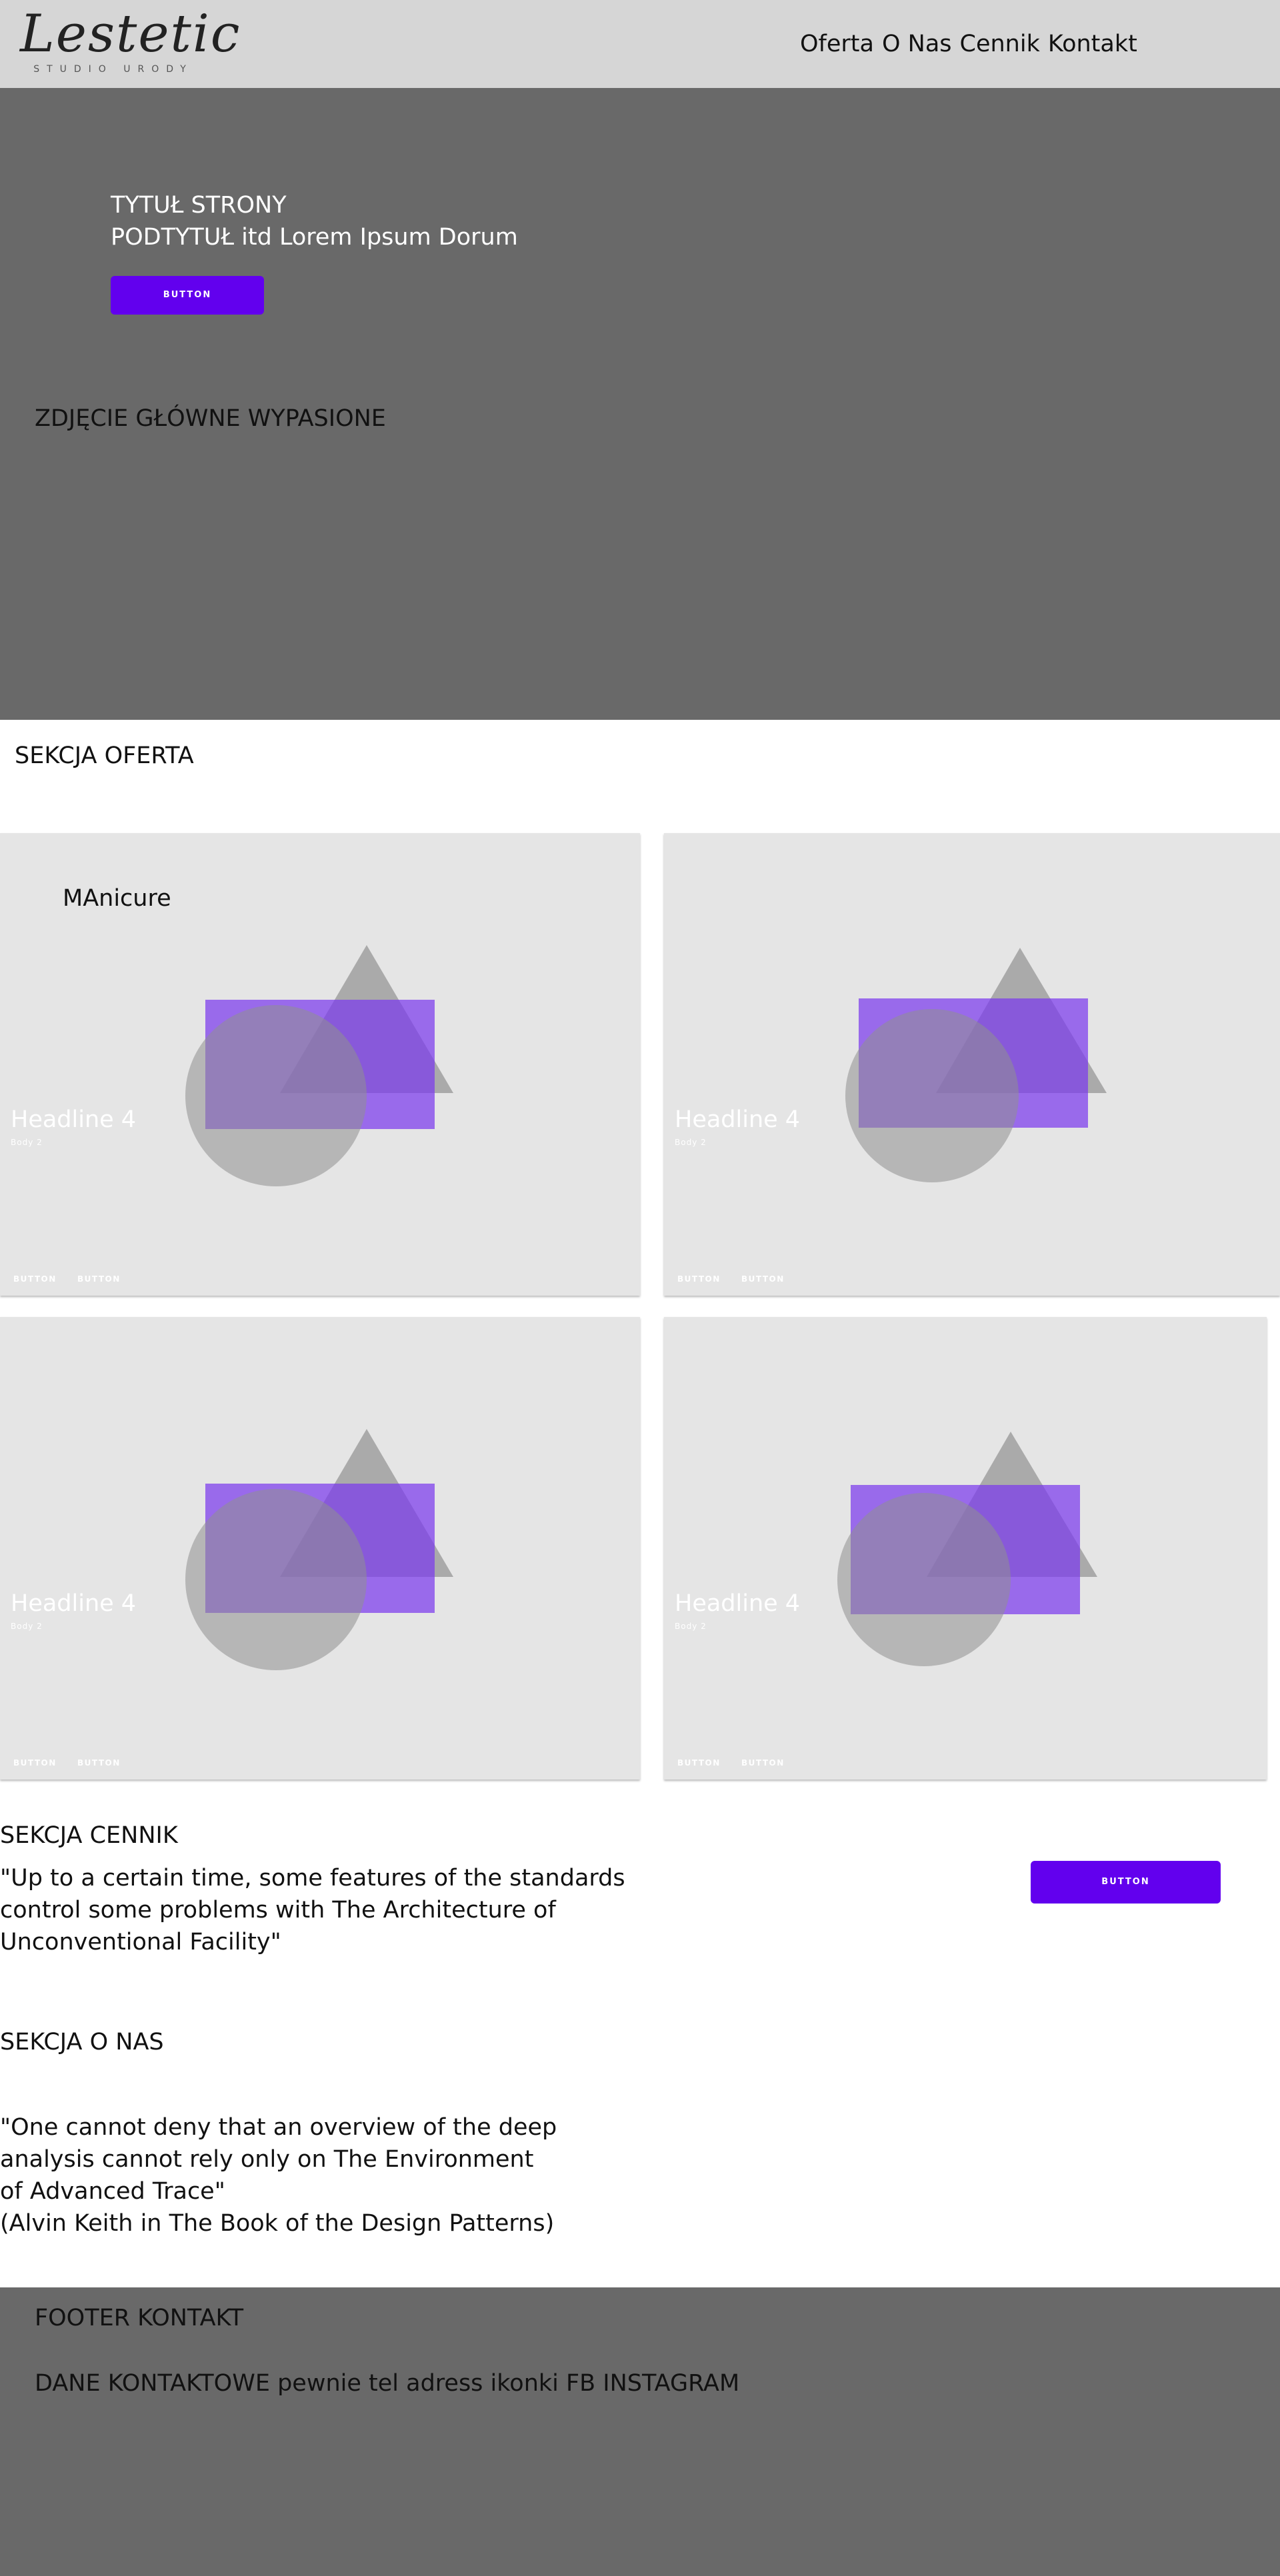 Image resolution: width=1280 pixels, height=2576 pixels. What do you see at coordinates (1000, 44) in the screenshot?
I see `nav-item-cennik: Cennik` at bounding box center [1000, 44].